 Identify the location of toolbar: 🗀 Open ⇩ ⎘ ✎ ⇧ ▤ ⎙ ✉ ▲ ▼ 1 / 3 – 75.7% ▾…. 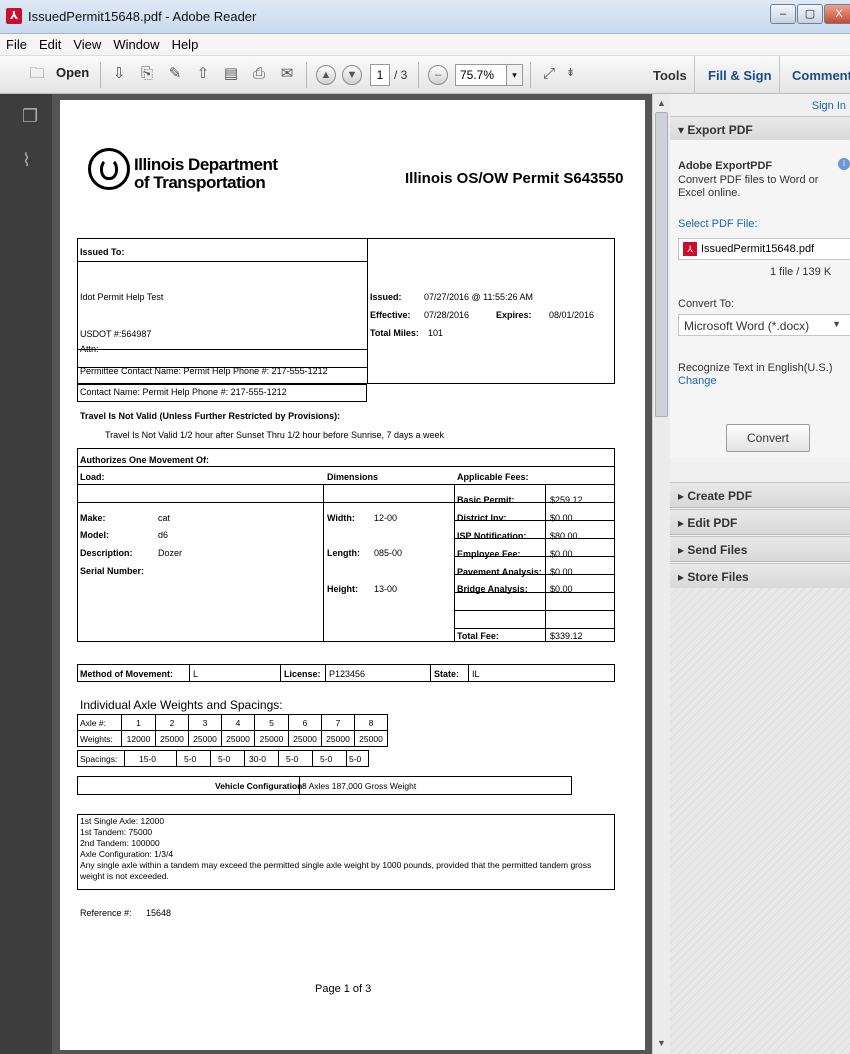
(425, 75).